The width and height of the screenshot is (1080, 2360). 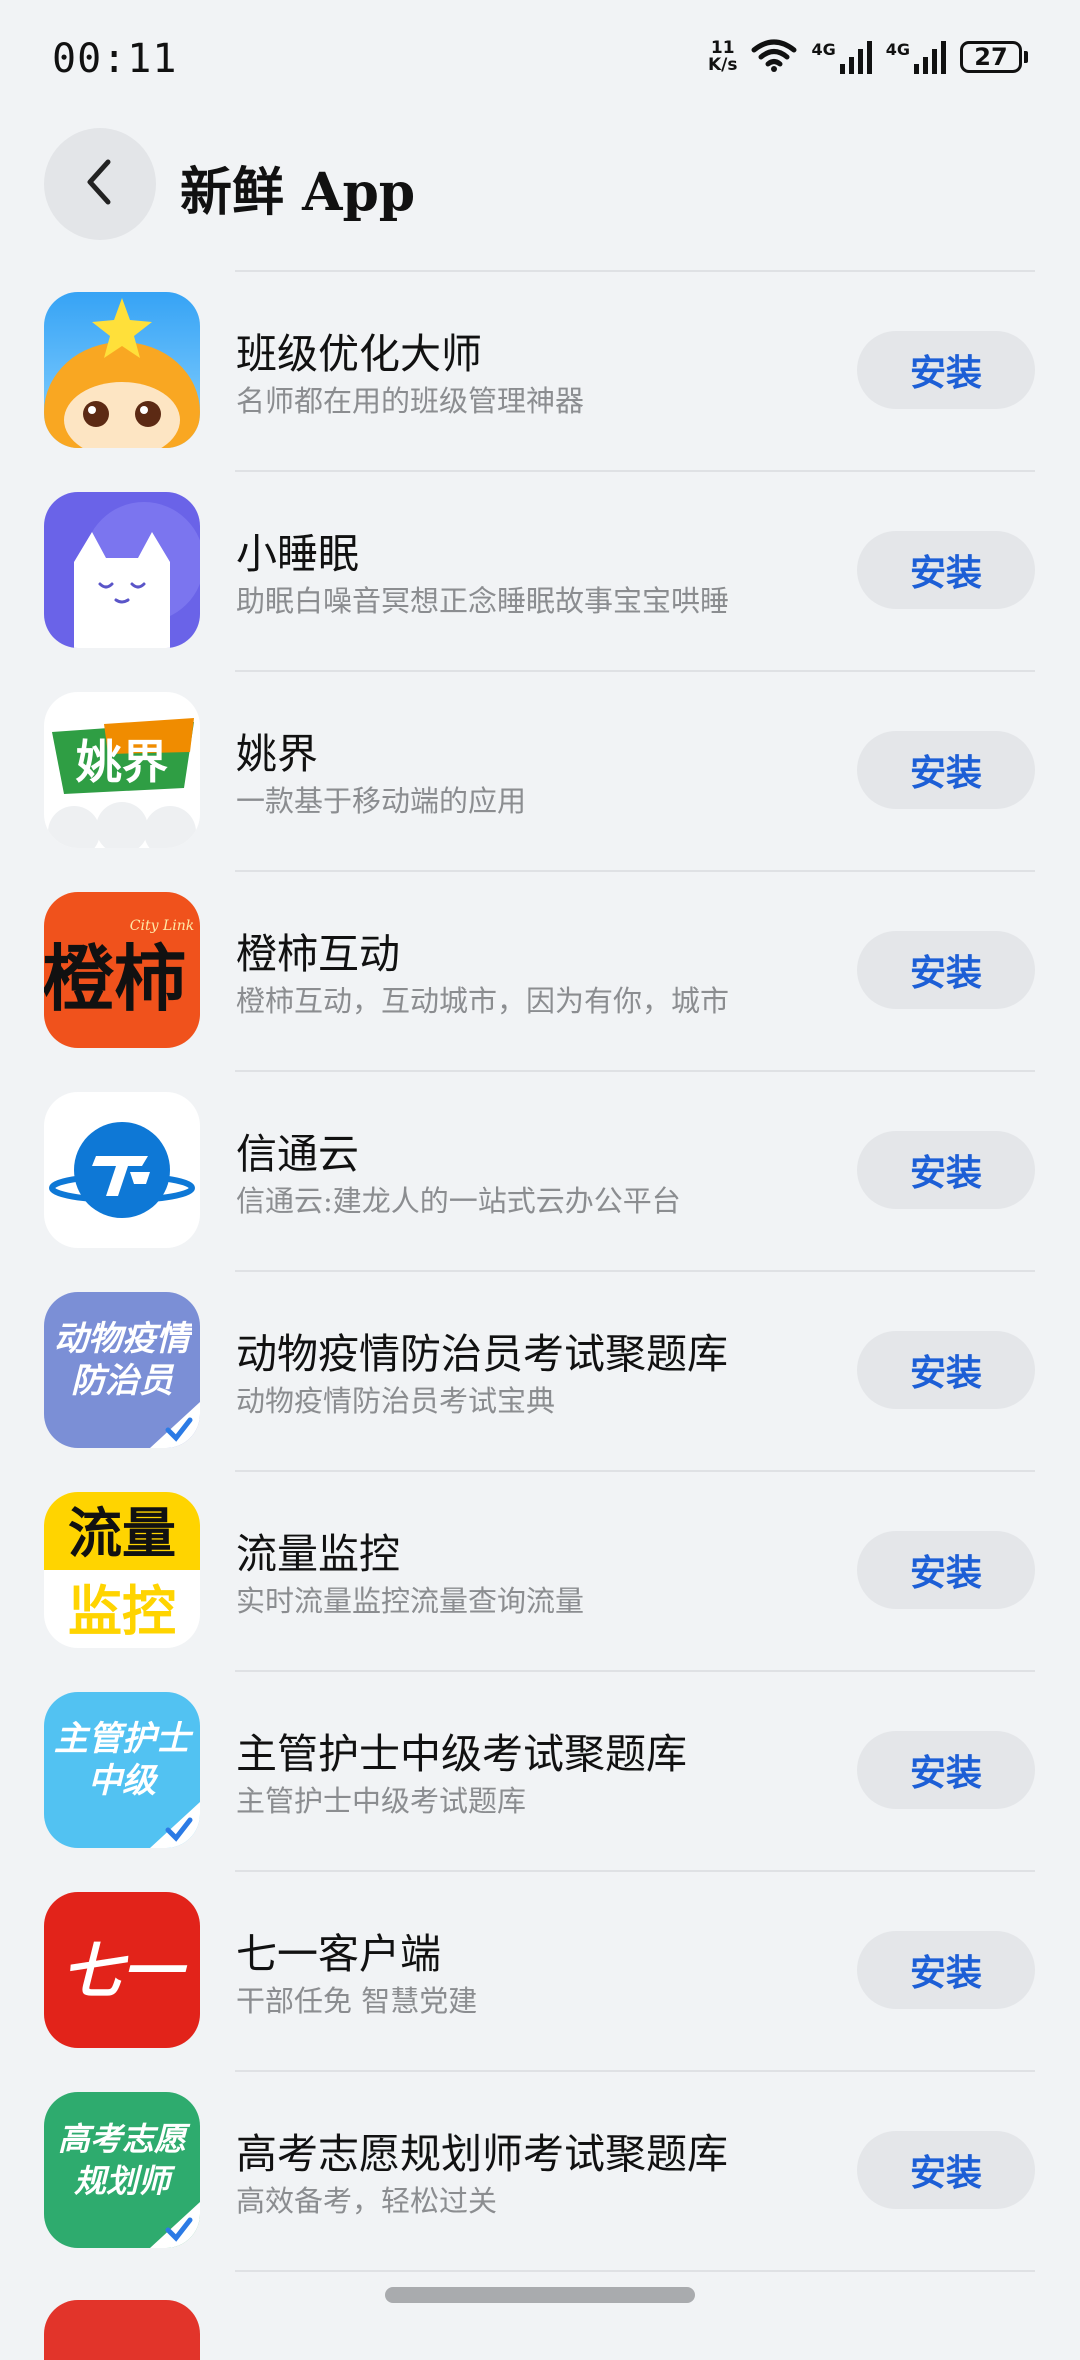 What do you see at coordinates (359, 354) in the screenshot?
I see `app-name: 班级优化大师` at bounding box center [359, 354].